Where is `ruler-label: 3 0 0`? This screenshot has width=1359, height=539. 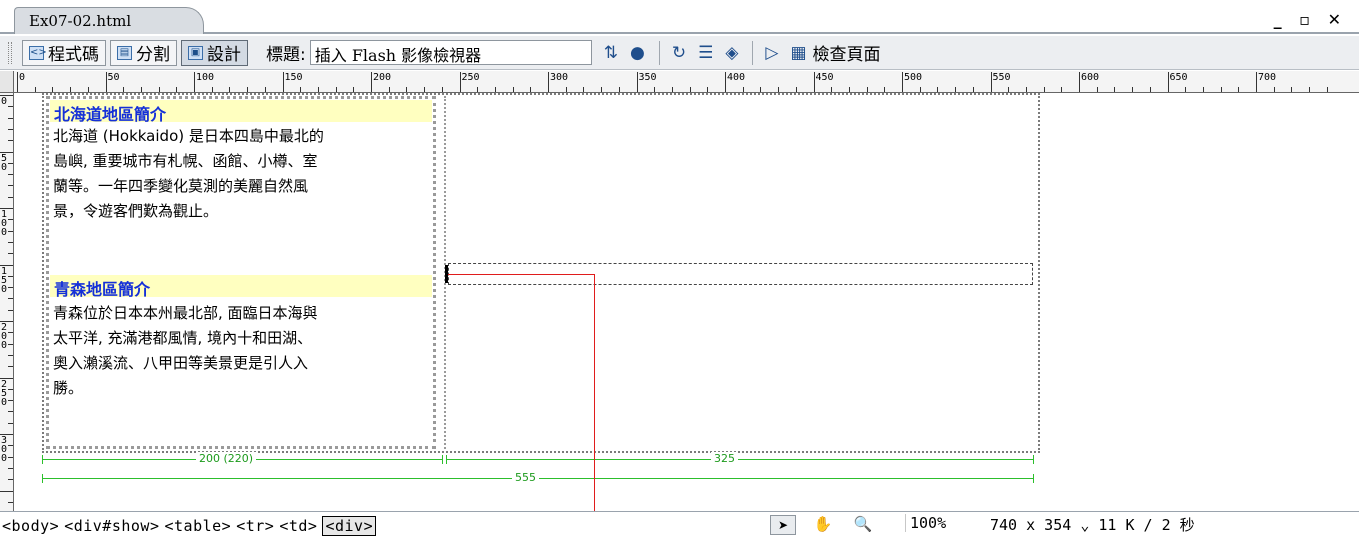
ruler-label: 3 0 0 is located at coordinates (4, 449).